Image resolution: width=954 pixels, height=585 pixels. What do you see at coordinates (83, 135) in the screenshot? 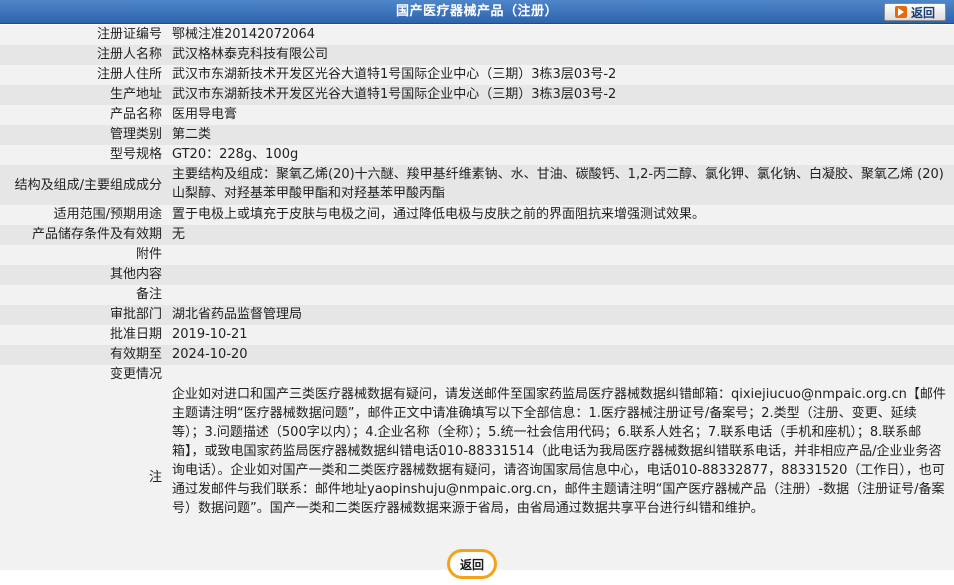
I see `field-label: 管理类别` at bounding box center [83, 135].